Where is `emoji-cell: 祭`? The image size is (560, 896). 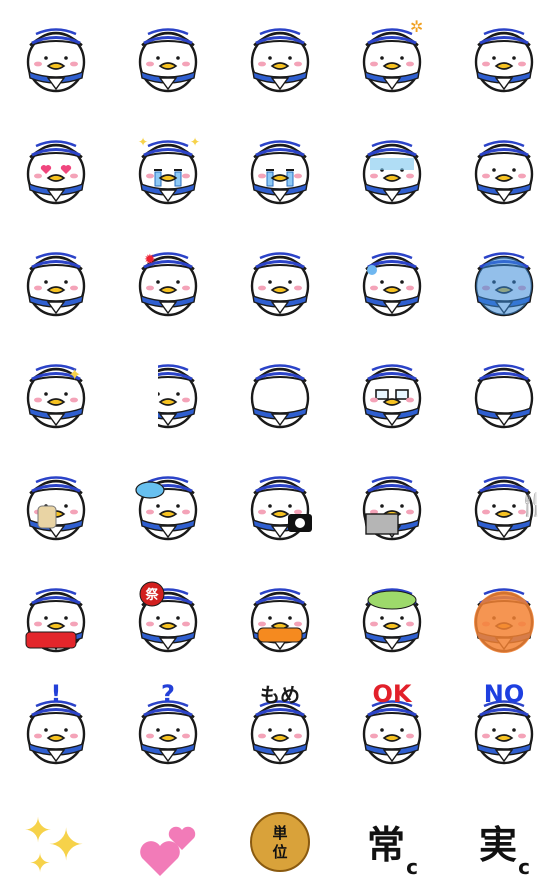
emoji-cell: 祭 is located at coordinates (168, 616).